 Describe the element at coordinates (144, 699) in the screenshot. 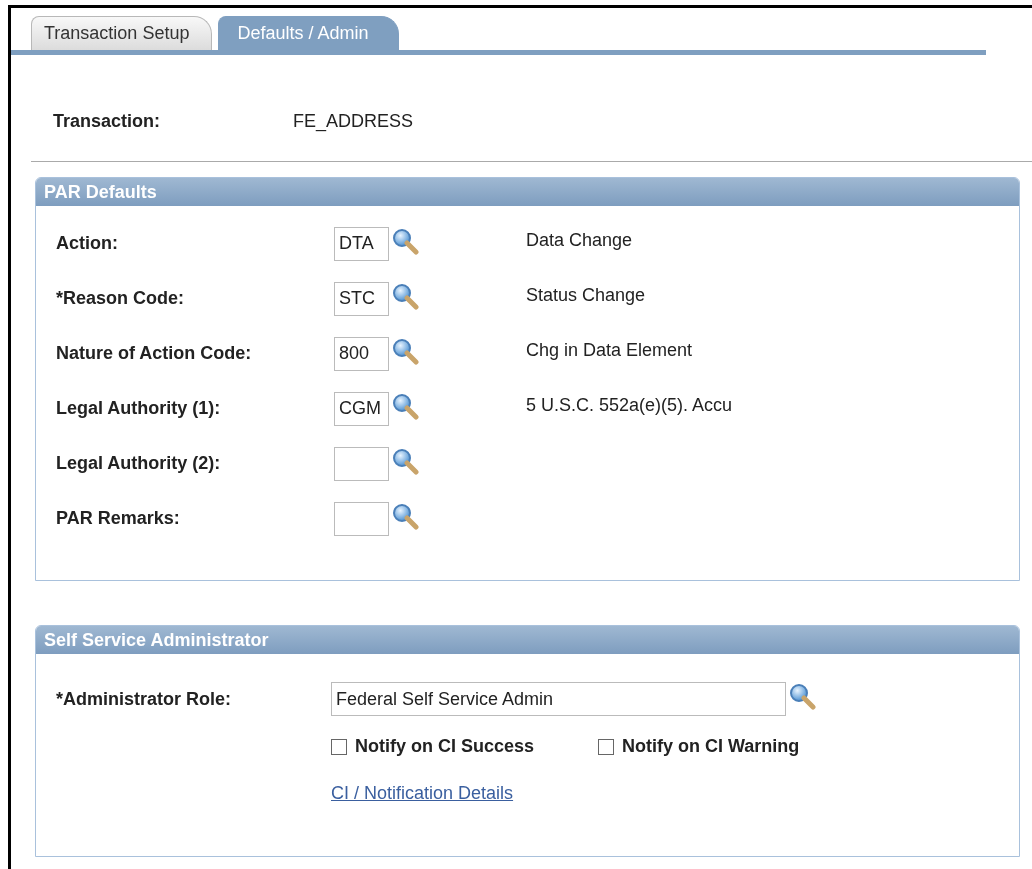

I see `field-label: *Administrator Role:` at that location.